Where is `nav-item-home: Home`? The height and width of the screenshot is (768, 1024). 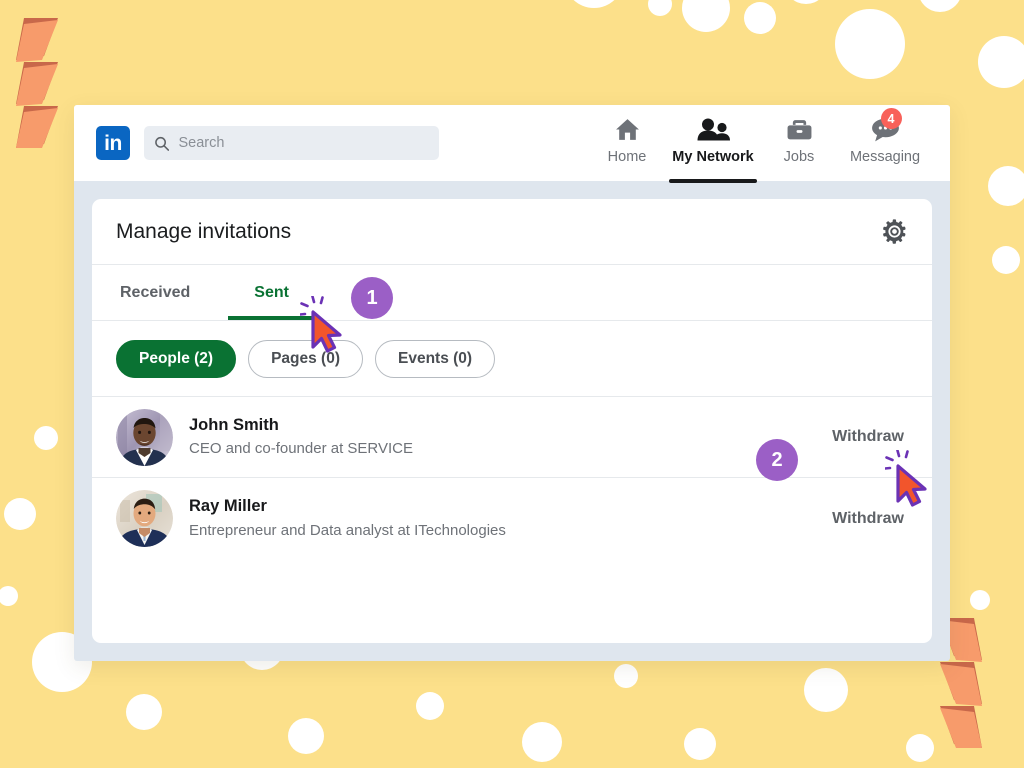
nav-item-home: Home is located at coordinates (627, 147).